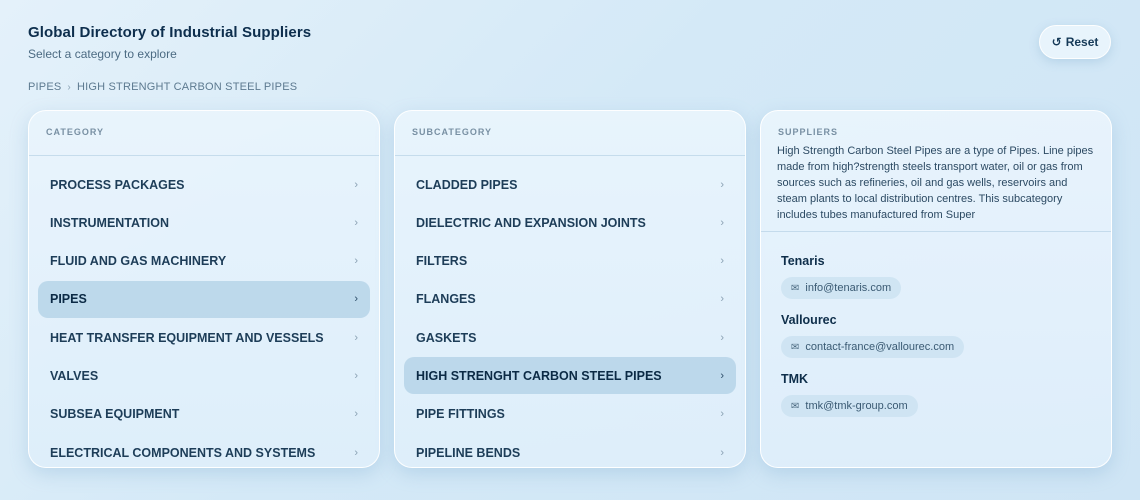  What do you see at coordinates (446, 299) in the screenshot?
I see `subcategory-item-label: FLANGES` at bounding box center [446, 299].